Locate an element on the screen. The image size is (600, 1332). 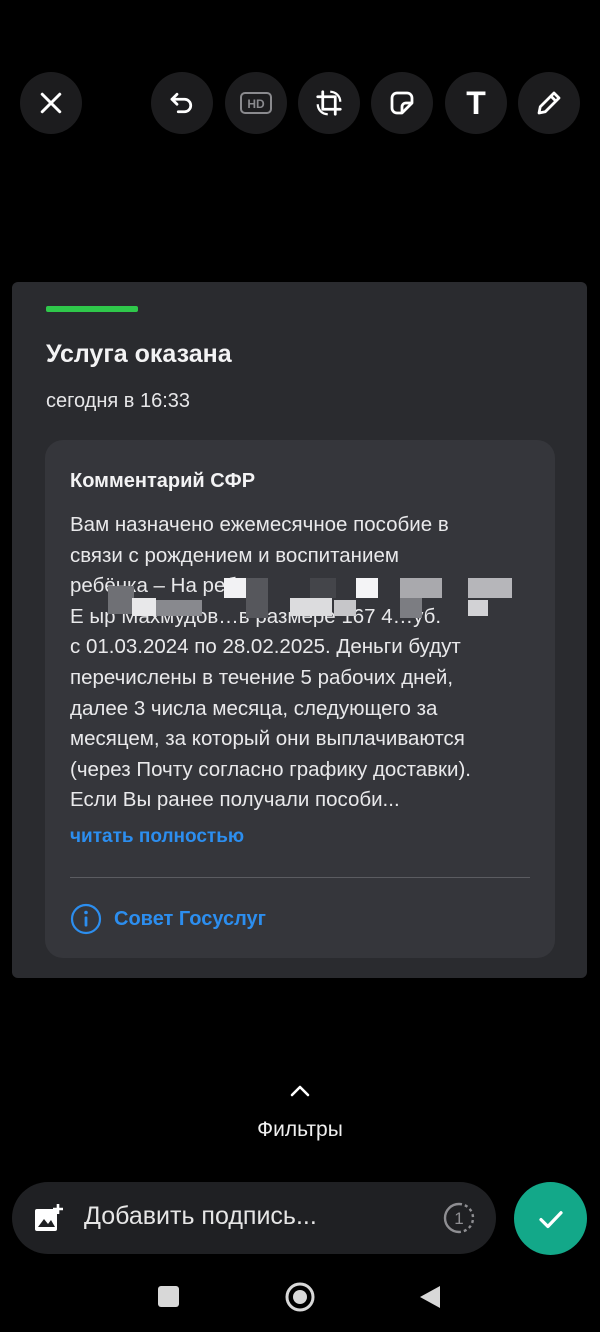
divider is located at coordinates (300, 877).